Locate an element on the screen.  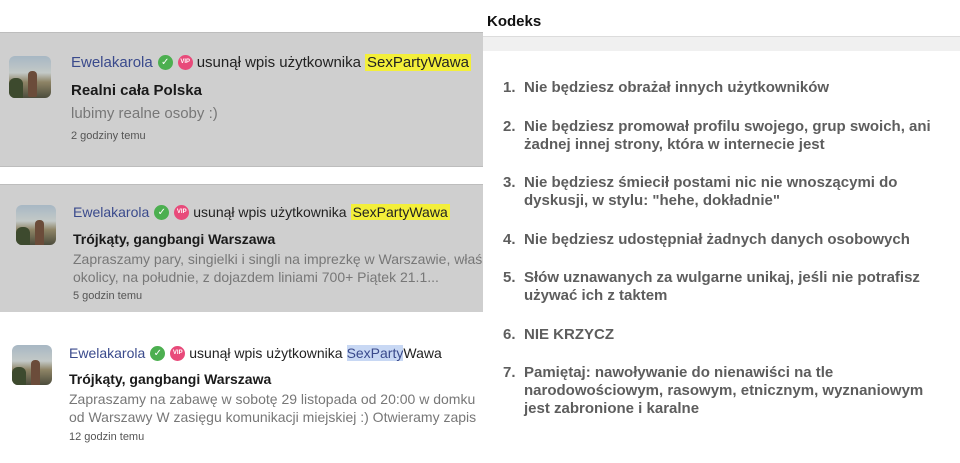
rule-number: 5. is located at coordinates (509, 277).